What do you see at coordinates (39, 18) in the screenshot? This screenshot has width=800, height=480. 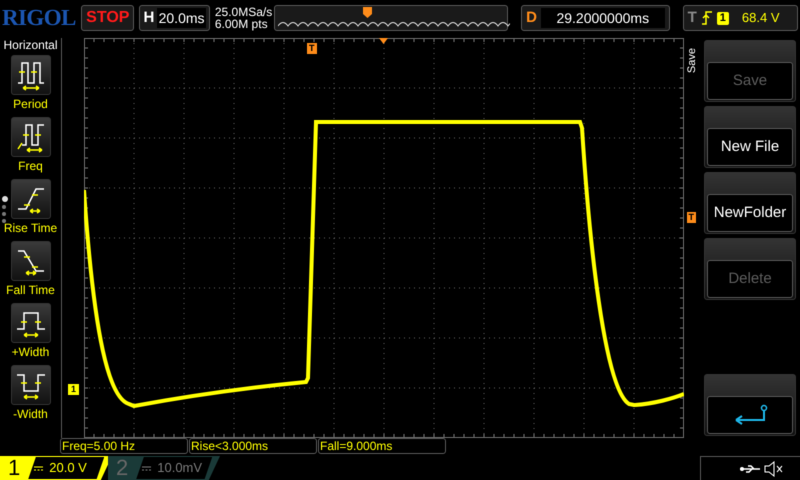 I see `logo: RIGOL` at bounding box center [39, 18].